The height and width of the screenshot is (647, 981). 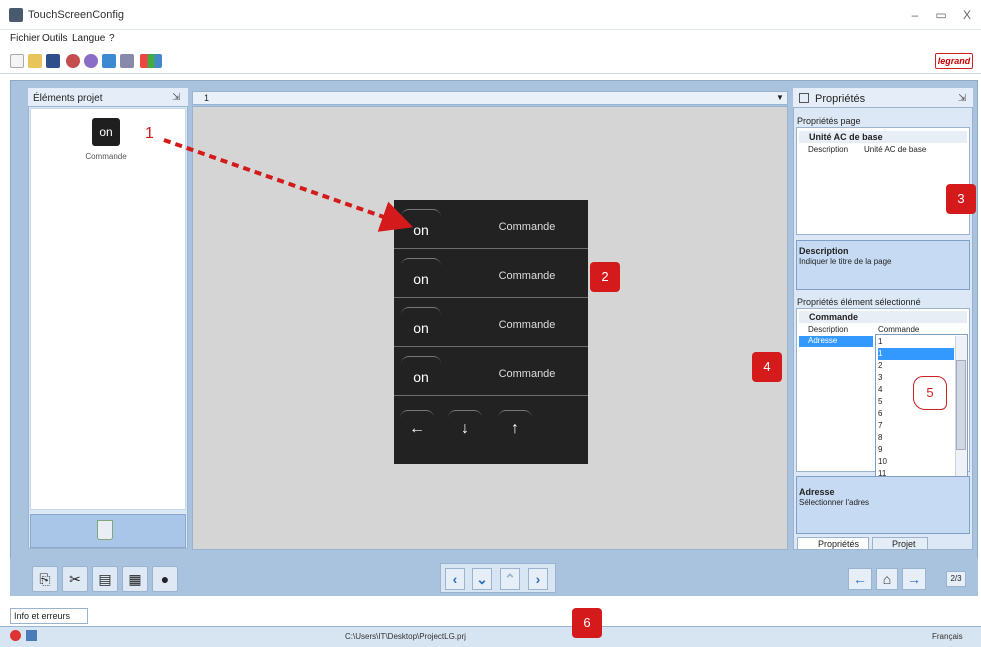 What do you see at coordinates (824, 251) in the screenshot?
I see `description-title: Description` at bounding box center [824, 251].